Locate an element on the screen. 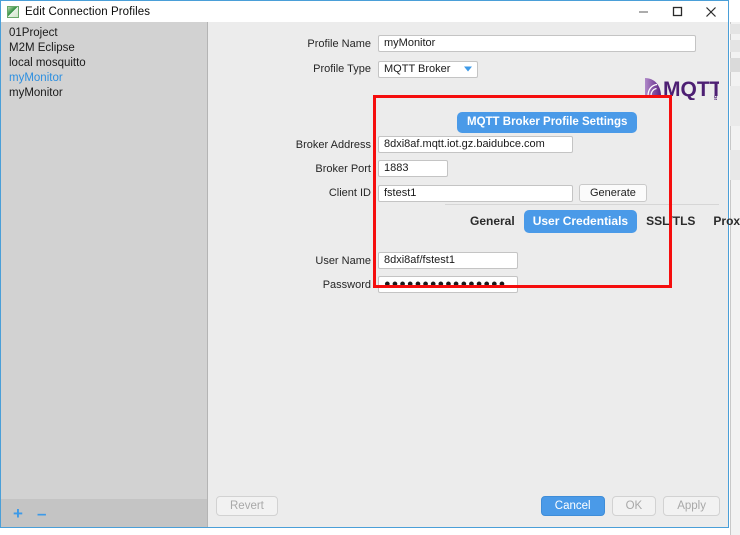 This screenshot has height=535, width=740. remove-profile-button: – is located at coordinates (41, 513).